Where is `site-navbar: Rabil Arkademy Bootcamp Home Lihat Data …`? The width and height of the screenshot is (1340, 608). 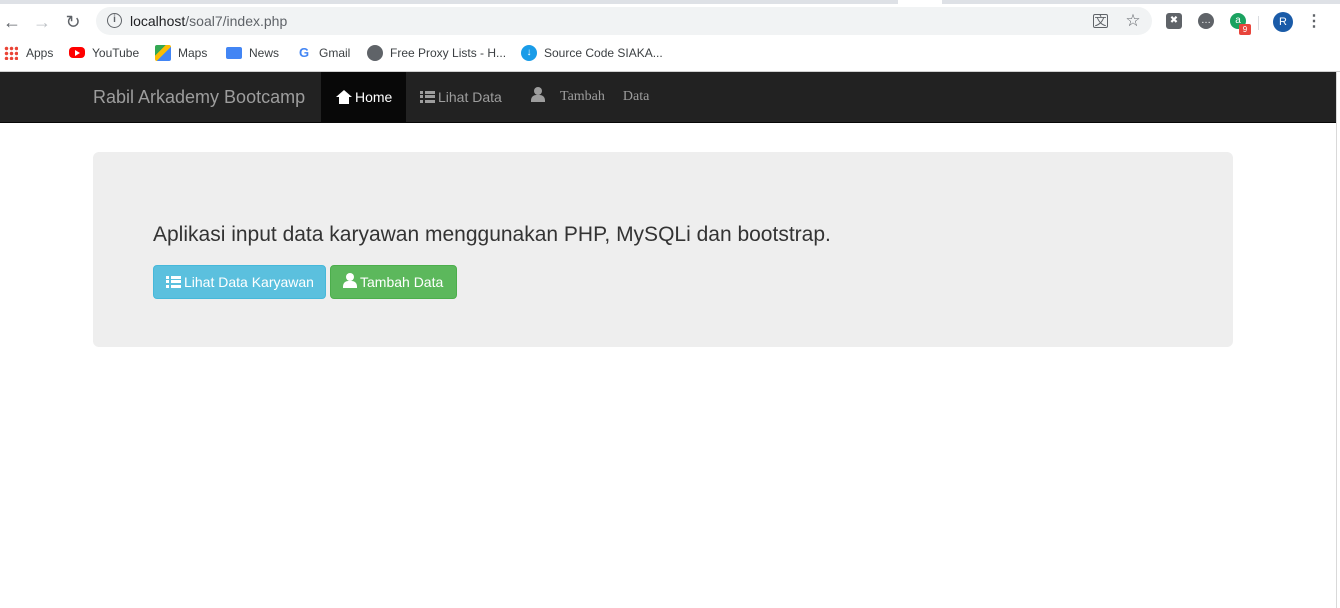
site-navbar: Rabil Arkademy Bootcamp Home Lihat Data … is located at coordinates (668, 97).